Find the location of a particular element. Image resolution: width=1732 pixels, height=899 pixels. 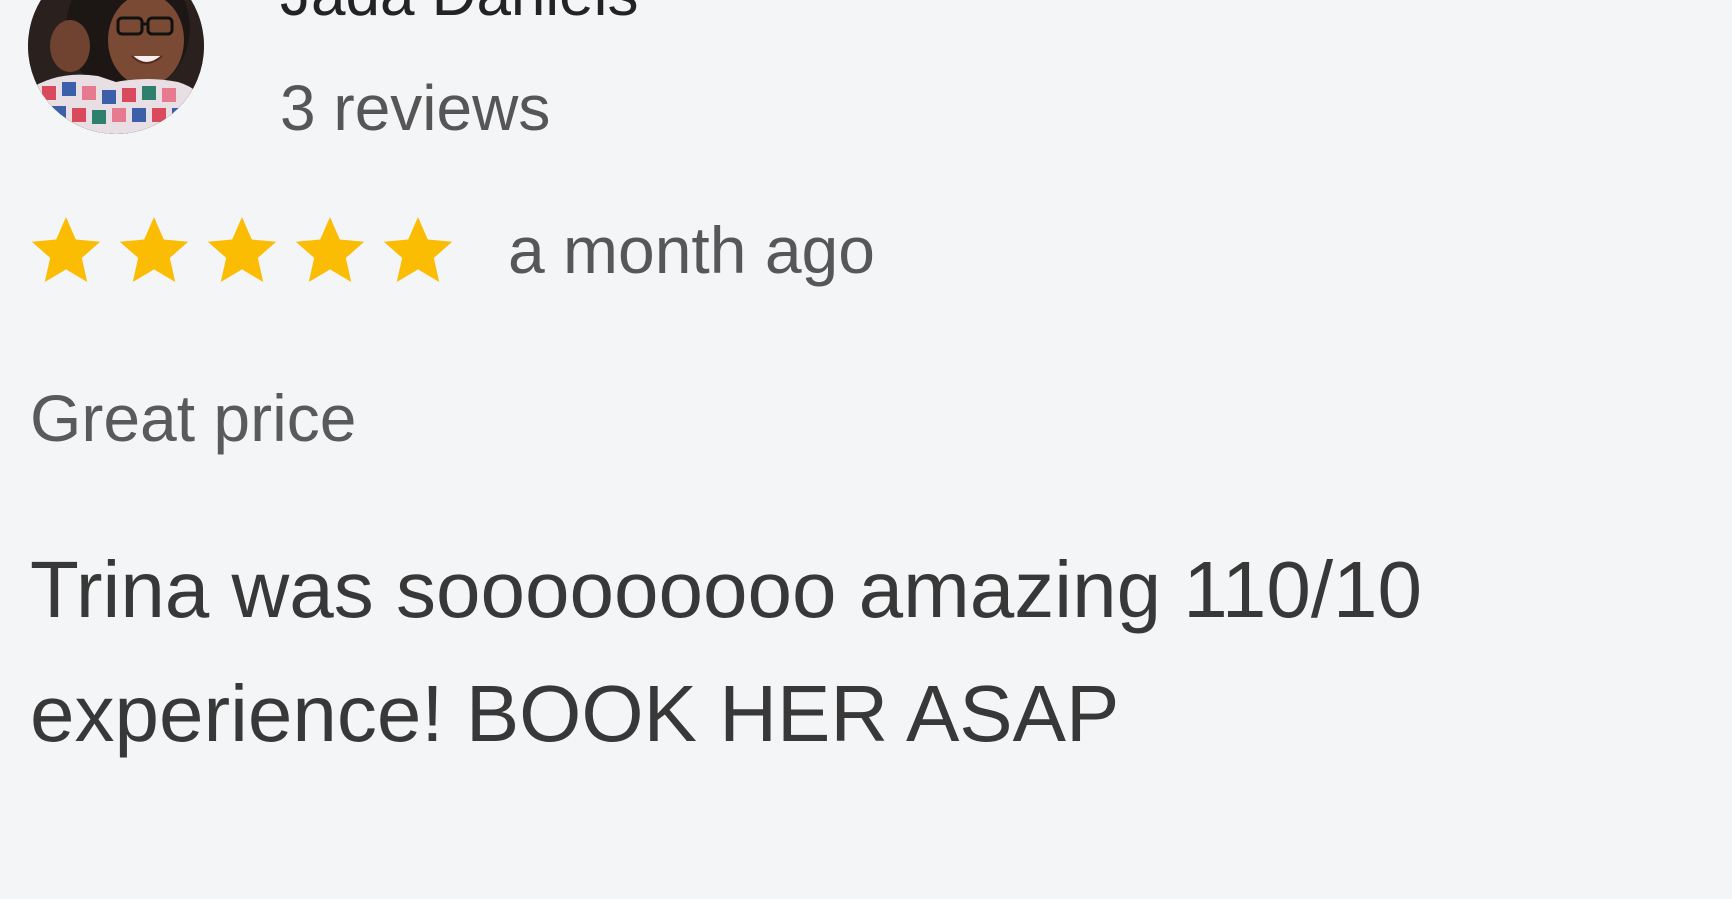

avatar-photo is located at coordinates (116, 67).